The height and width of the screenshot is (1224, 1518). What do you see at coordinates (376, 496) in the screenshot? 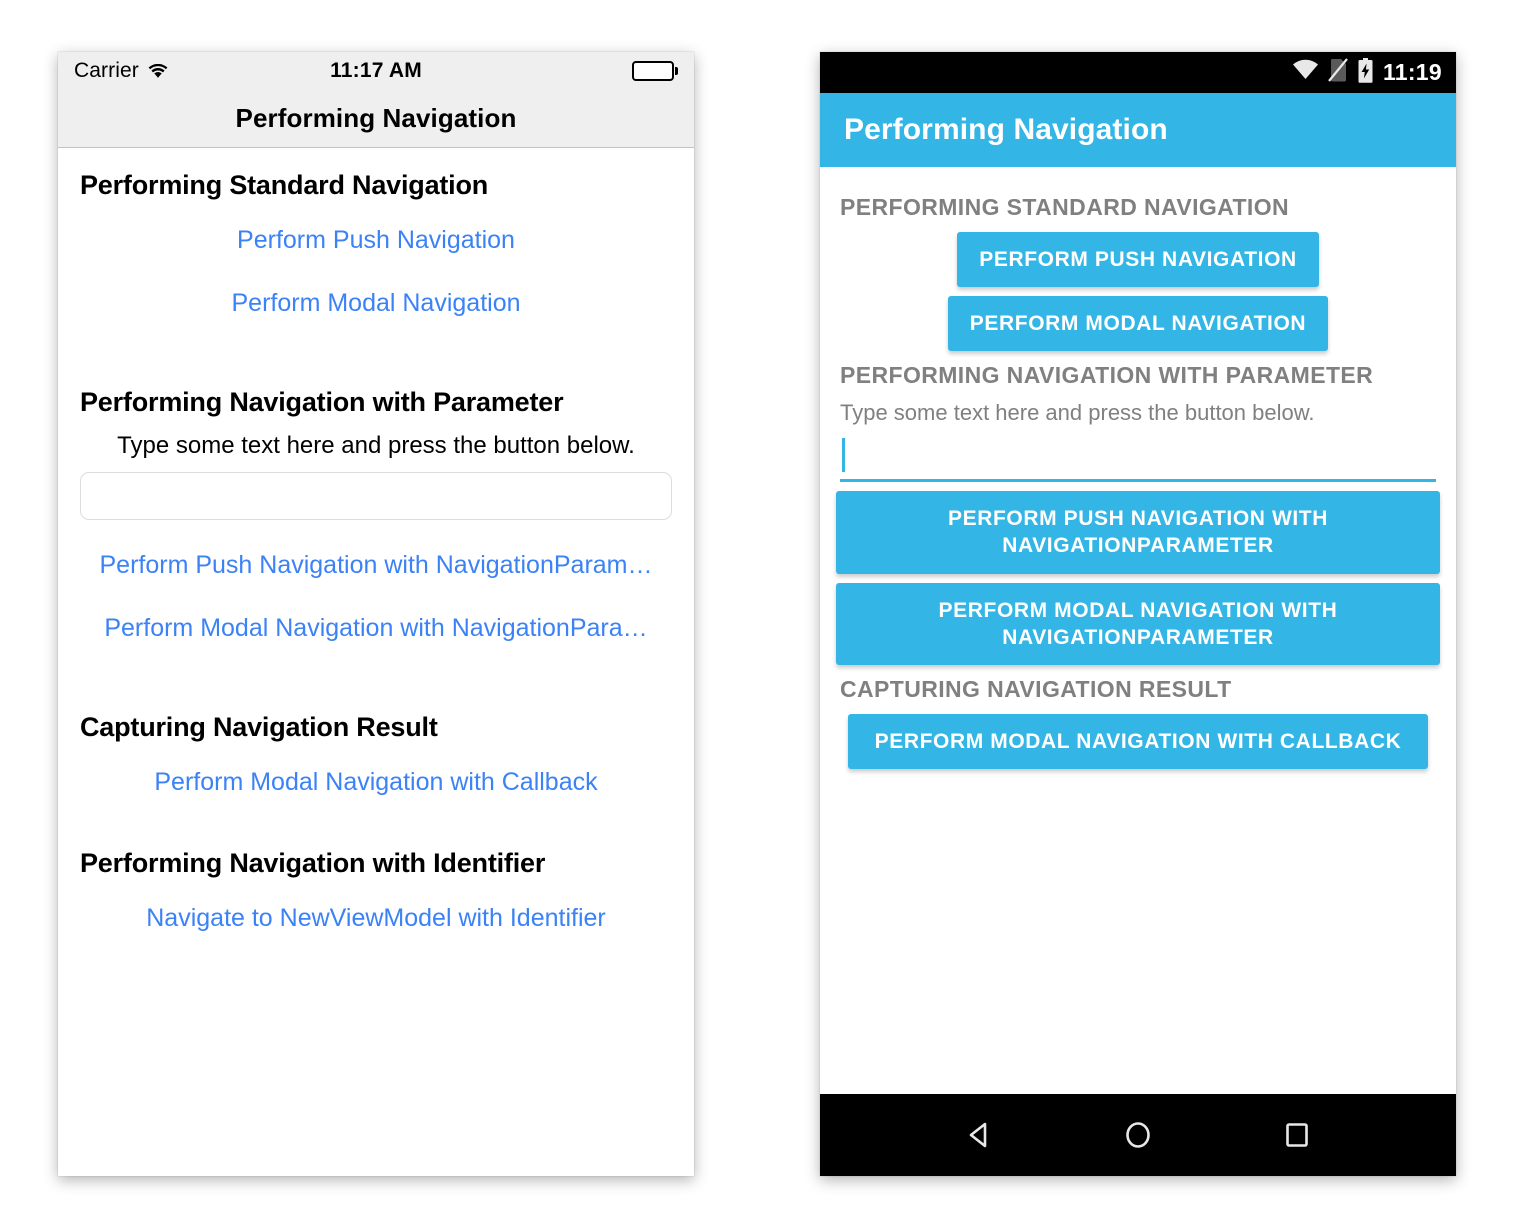
I see `ios-parameter-input` at bounding box center [376, 496].